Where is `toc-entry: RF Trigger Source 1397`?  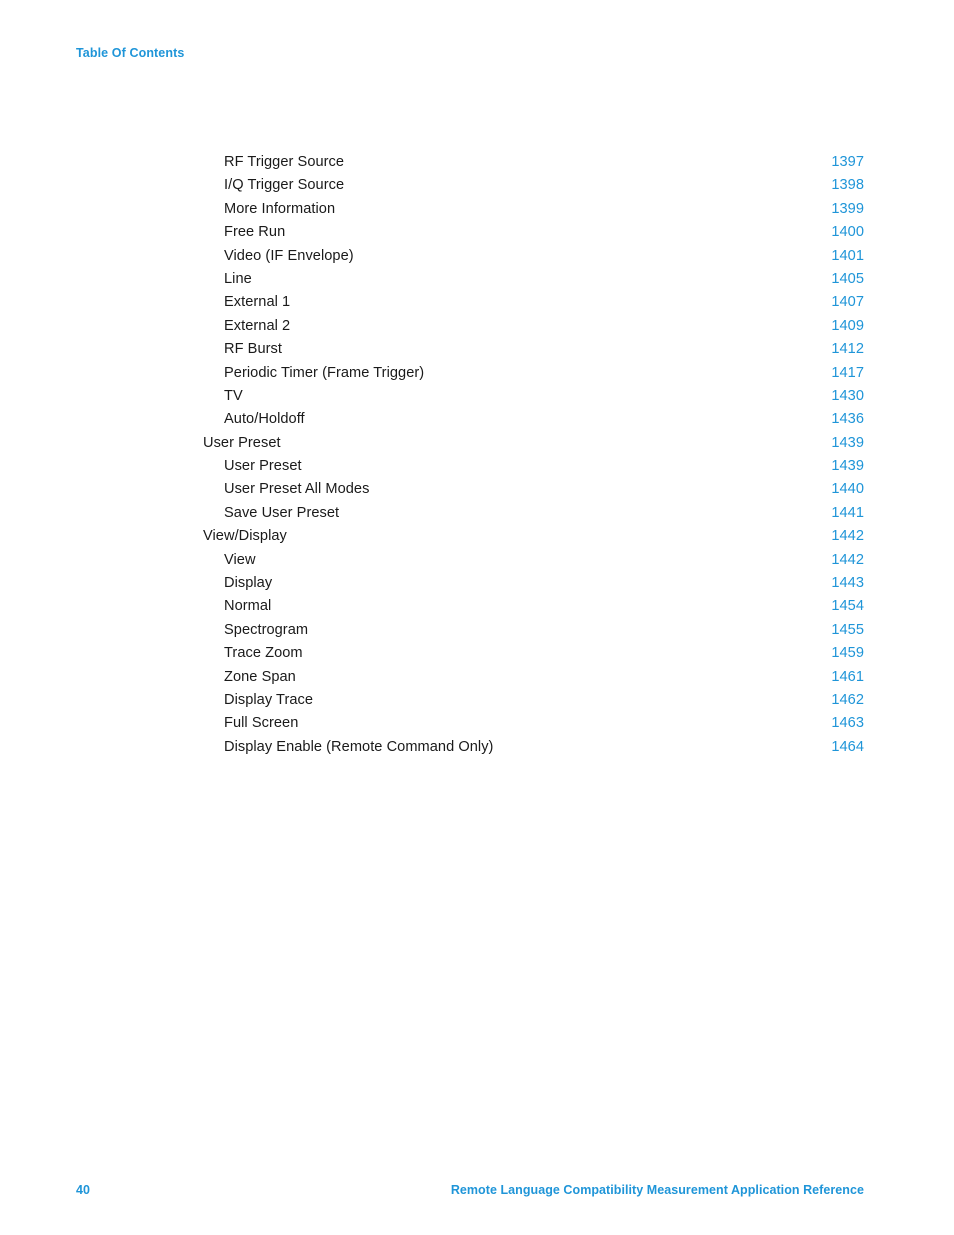 toc-entry: RF Trigger Source 1397 is located at coordinates (533, 165).